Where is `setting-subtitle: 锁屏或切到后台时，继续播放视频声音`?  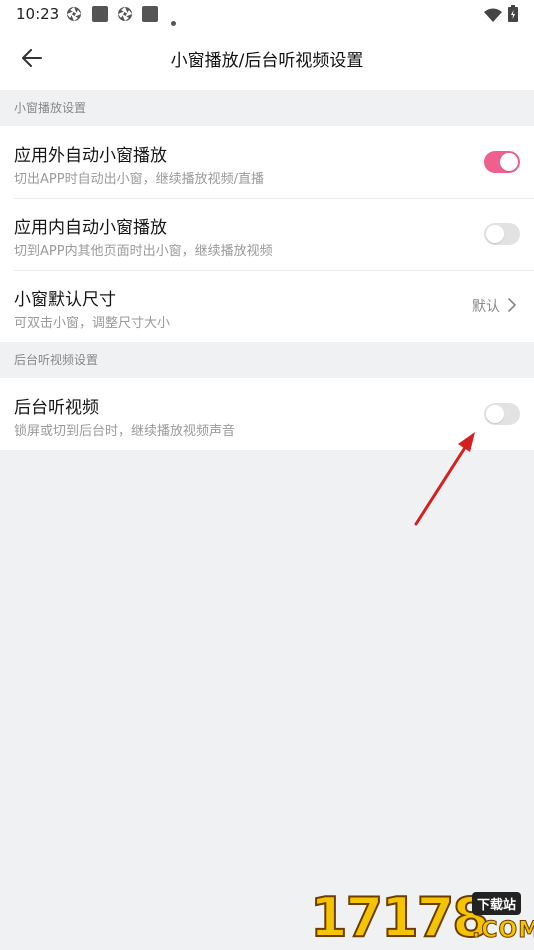 setting-subtitle: 锁屏或切到后台时，继续播放视频声音 is located at coordinates (125, 431).